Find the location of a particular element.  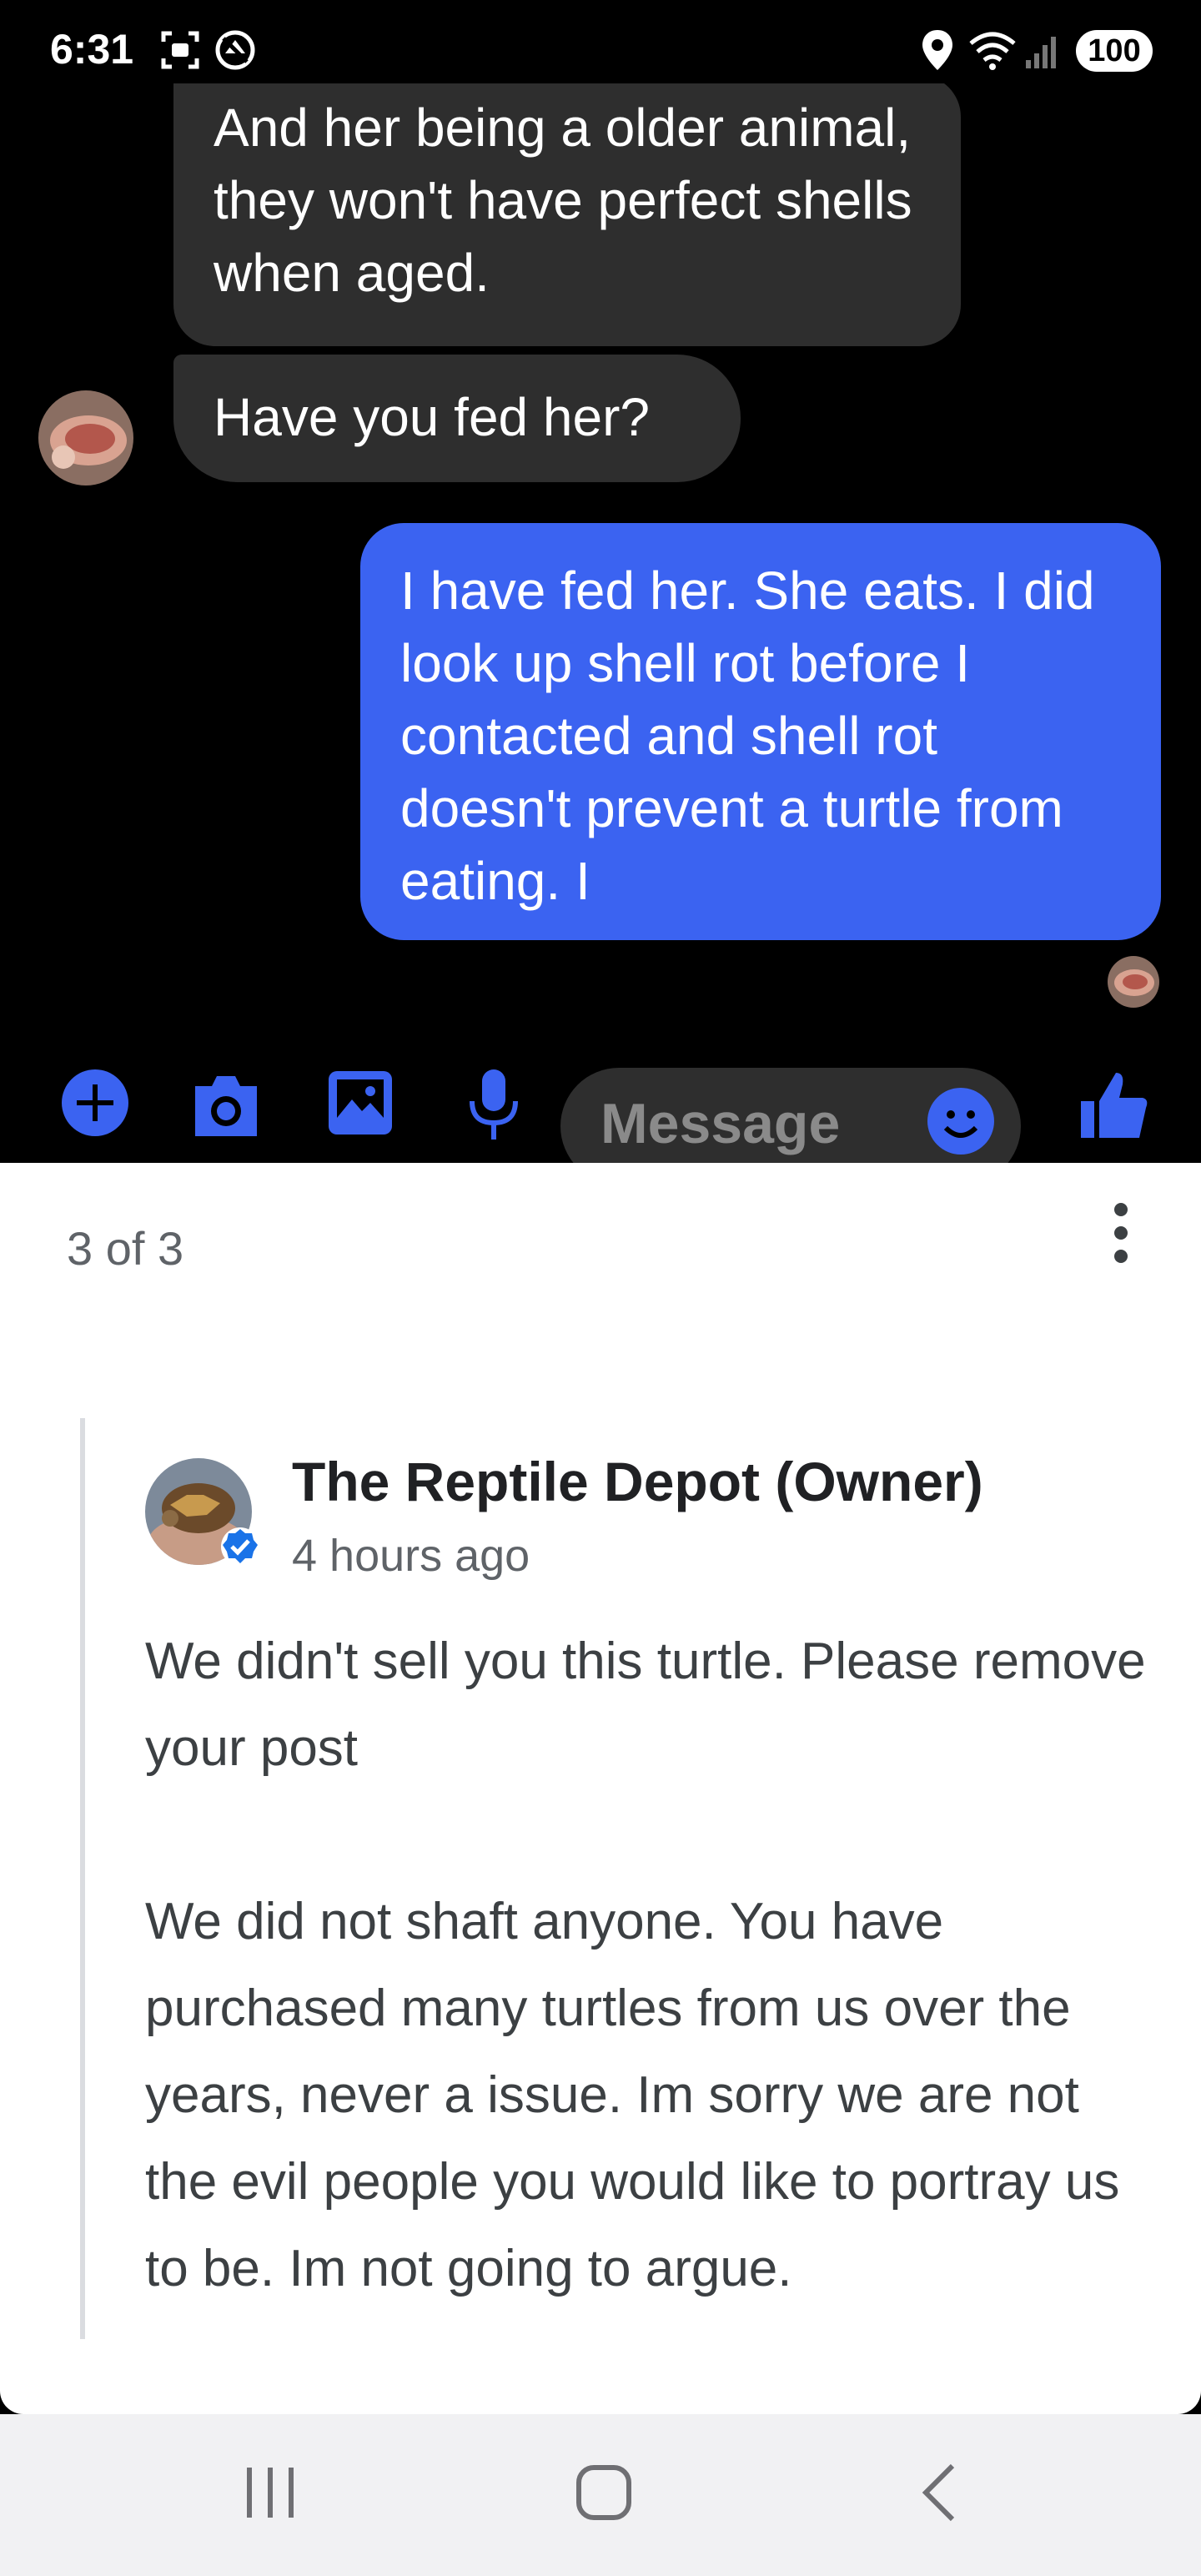

home-icon is located at coordinates (603, 2492).